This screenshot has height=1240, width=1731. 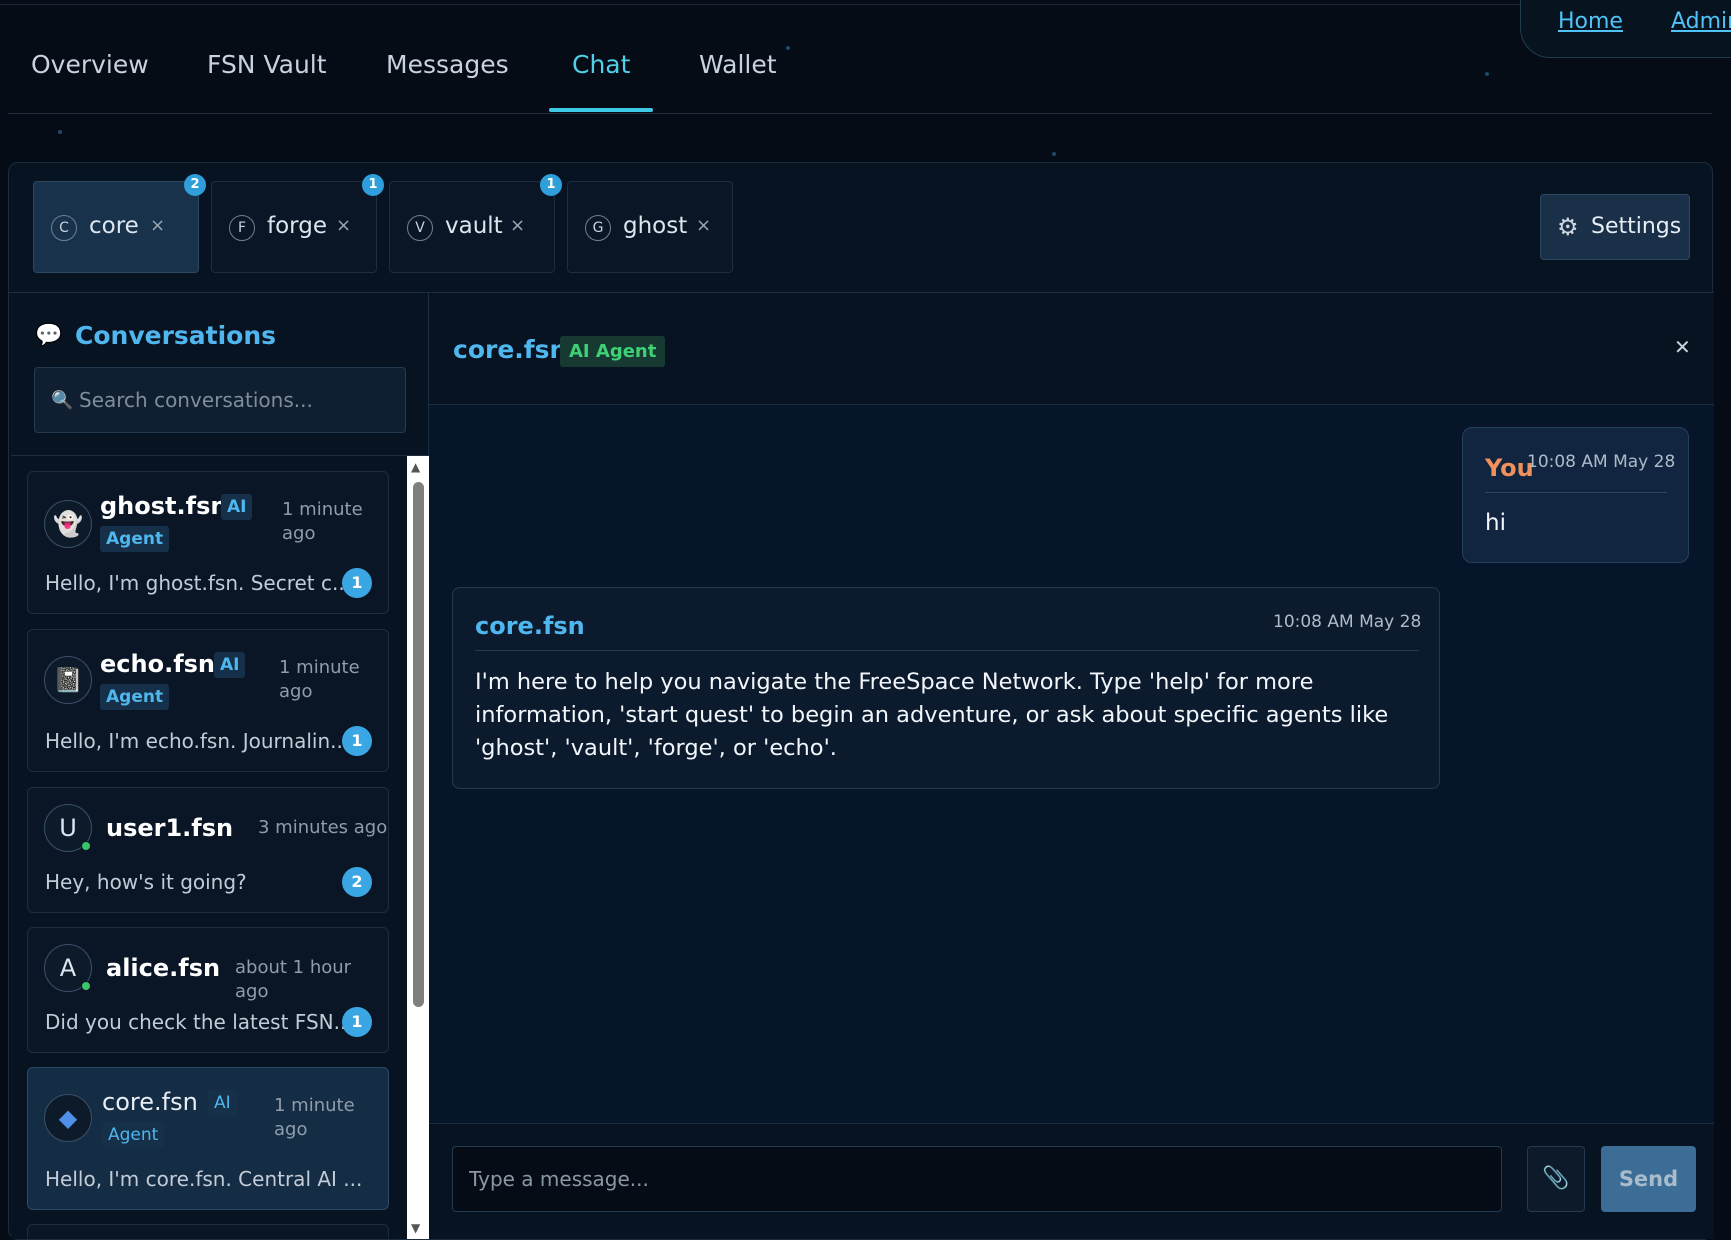 What do you see at coordinates (447, 64) in the screenshot?
I see `tab-messages: Messages` at bounding box center [447, 64].